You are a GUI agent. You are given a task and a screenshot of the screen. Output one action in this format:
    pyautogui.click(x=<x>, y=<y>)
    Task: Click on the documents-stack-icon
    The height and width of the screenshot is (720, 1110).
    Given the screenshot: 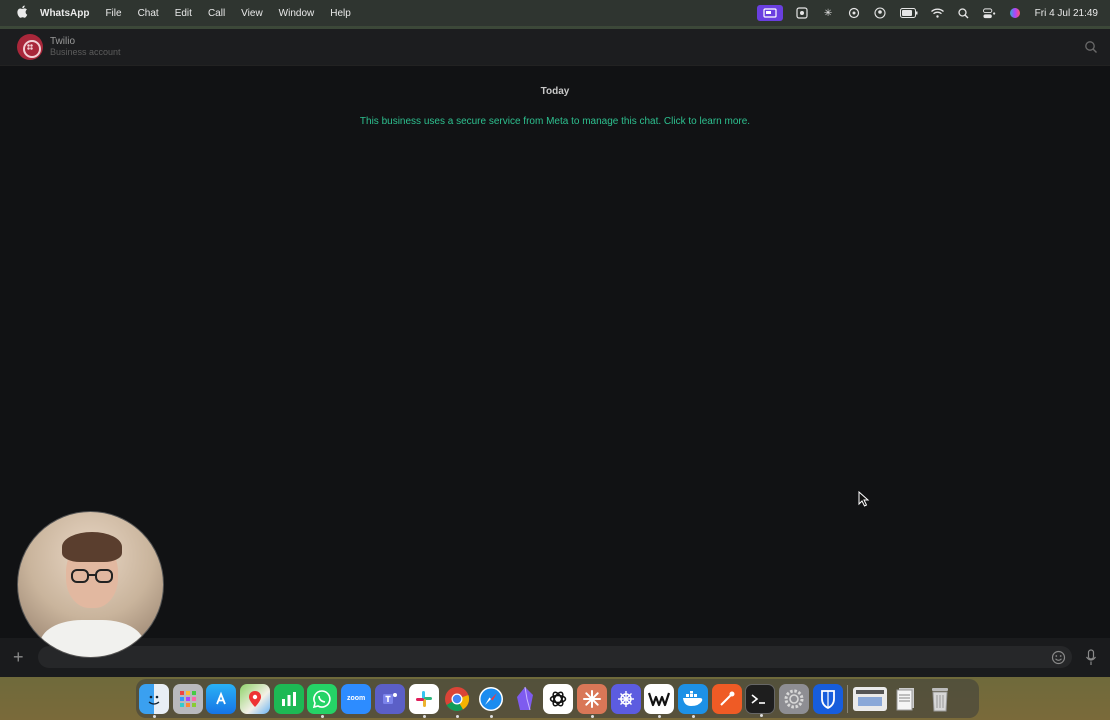 What is the action you would take?
    pyautogui.click(x=906, y=699)
    